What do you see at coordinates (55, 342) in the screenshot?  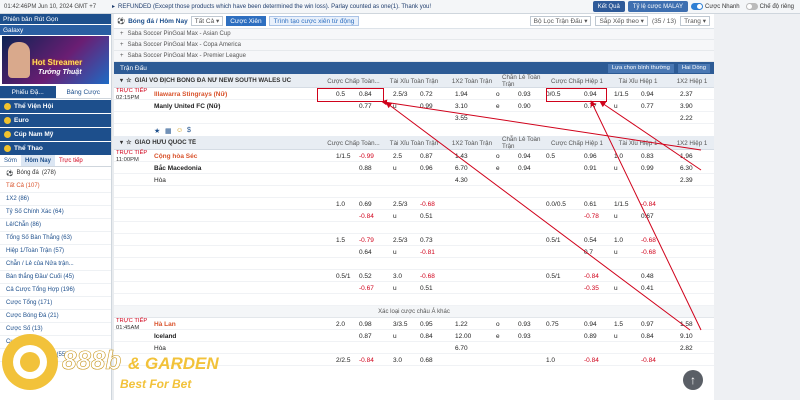 I see `menu-item: Cược (12)` at bounding box center [55, 342].